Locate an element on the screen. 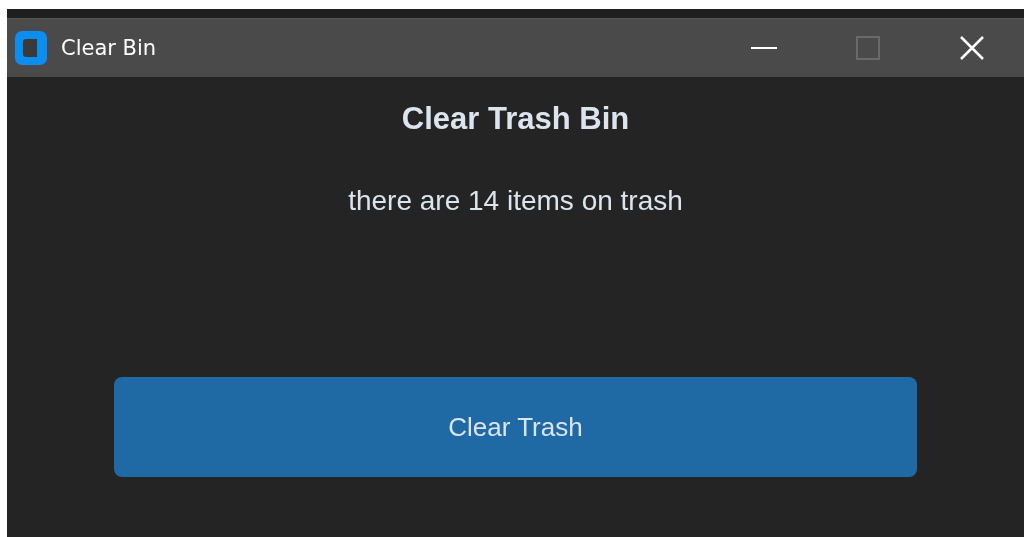 This screenshot has width=1024, height=537. window-title: Clear Bin is located at coordinates (109, 48).